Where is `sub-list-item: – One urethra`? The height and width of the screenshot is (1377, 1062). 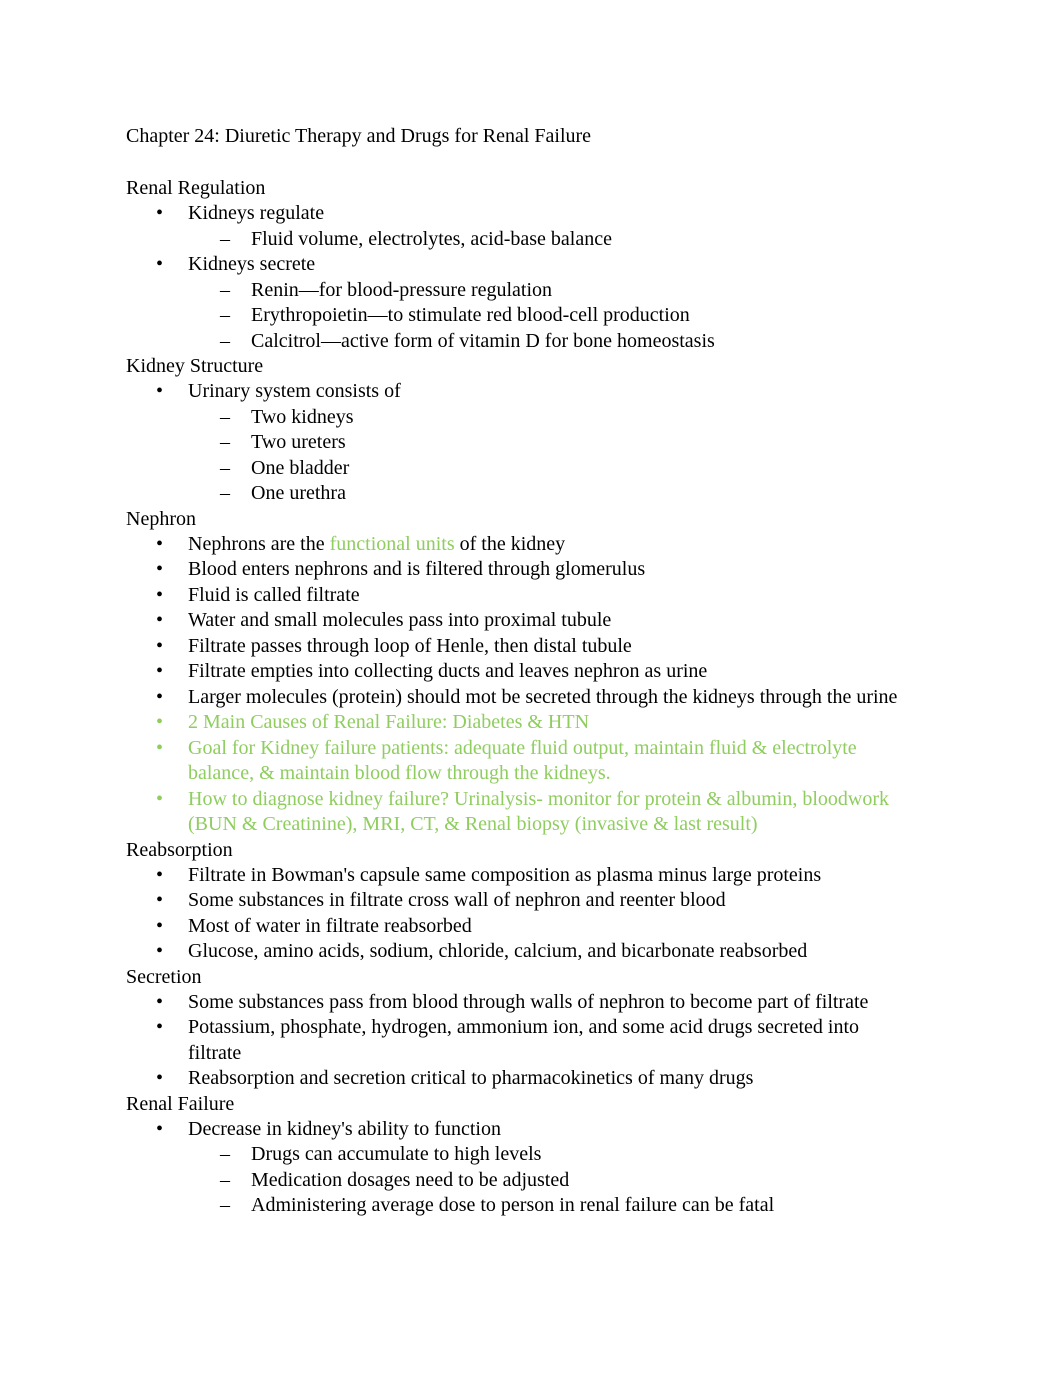
sub-list-item: – One urethra is located at coordinates (526, 494).